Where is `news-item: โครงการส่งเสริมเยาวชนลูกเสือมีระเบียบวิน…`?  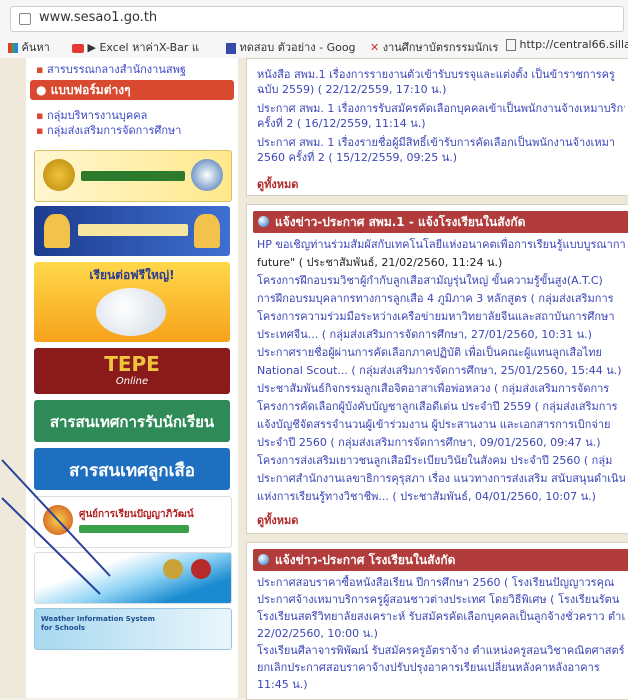 news-item: โครงการส่งเสริมเยาวชนลูกเสือมีระเบียบวิน… is located at coordinates (441, 460).